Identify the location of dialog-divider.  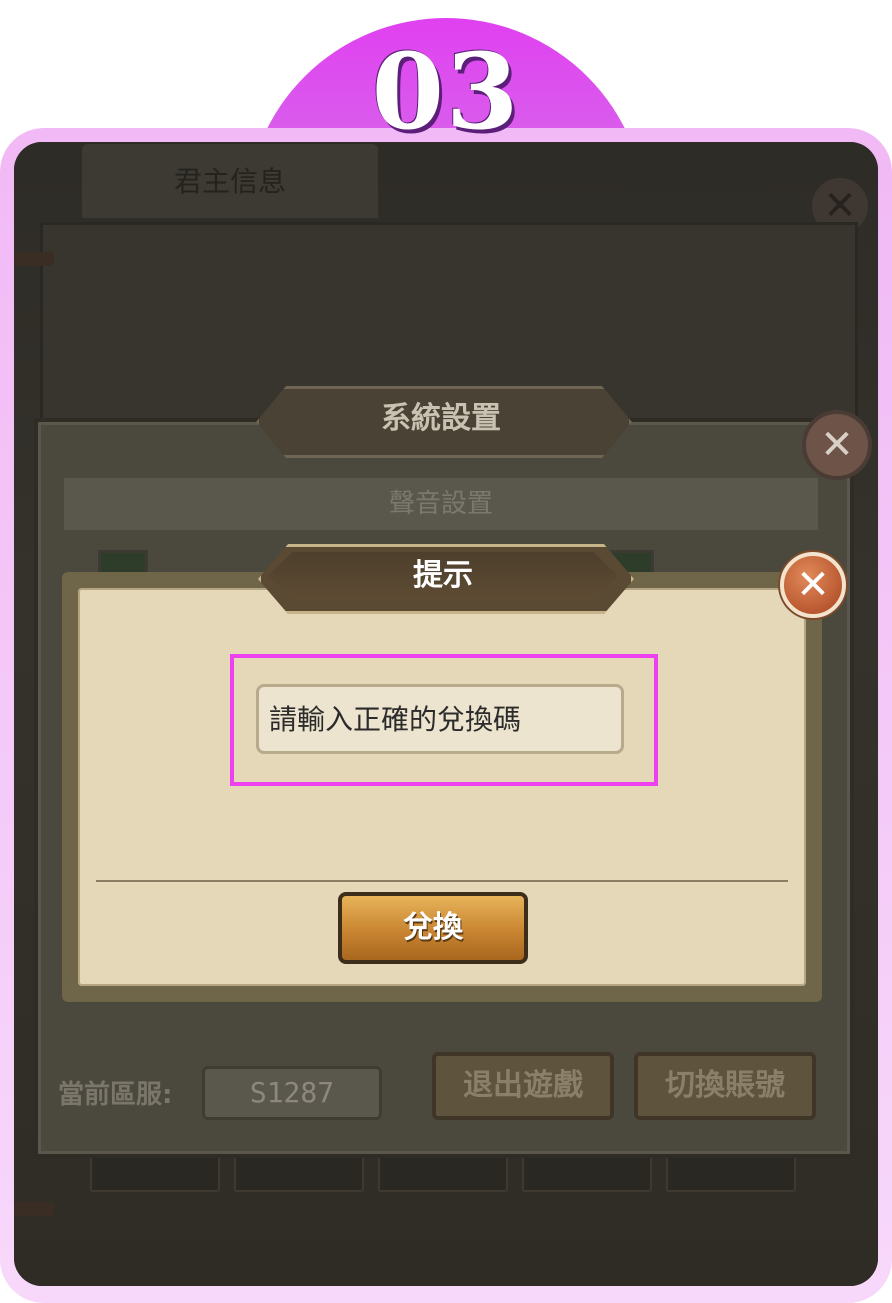
(442, 881).